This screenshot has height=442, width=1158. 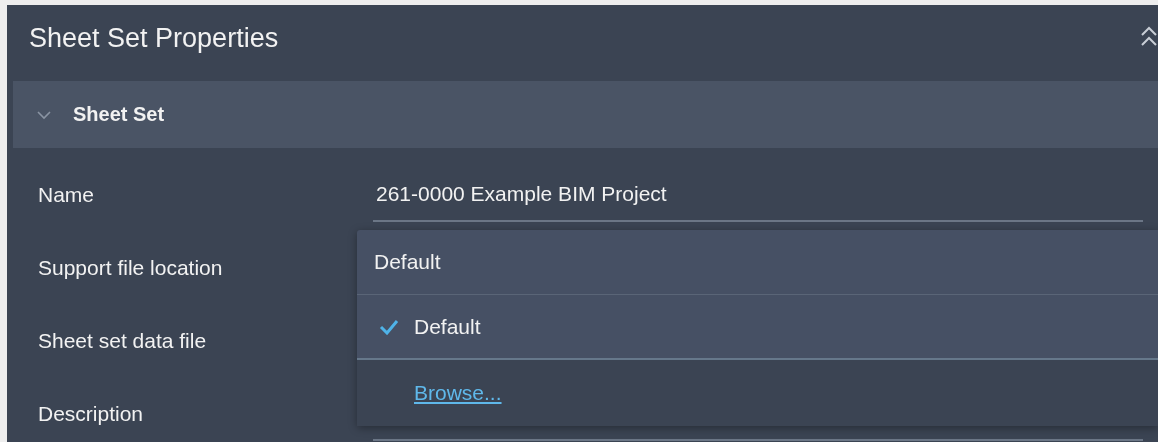 I want to click on section-title: Sheet Set, so click(x=119, y=114).